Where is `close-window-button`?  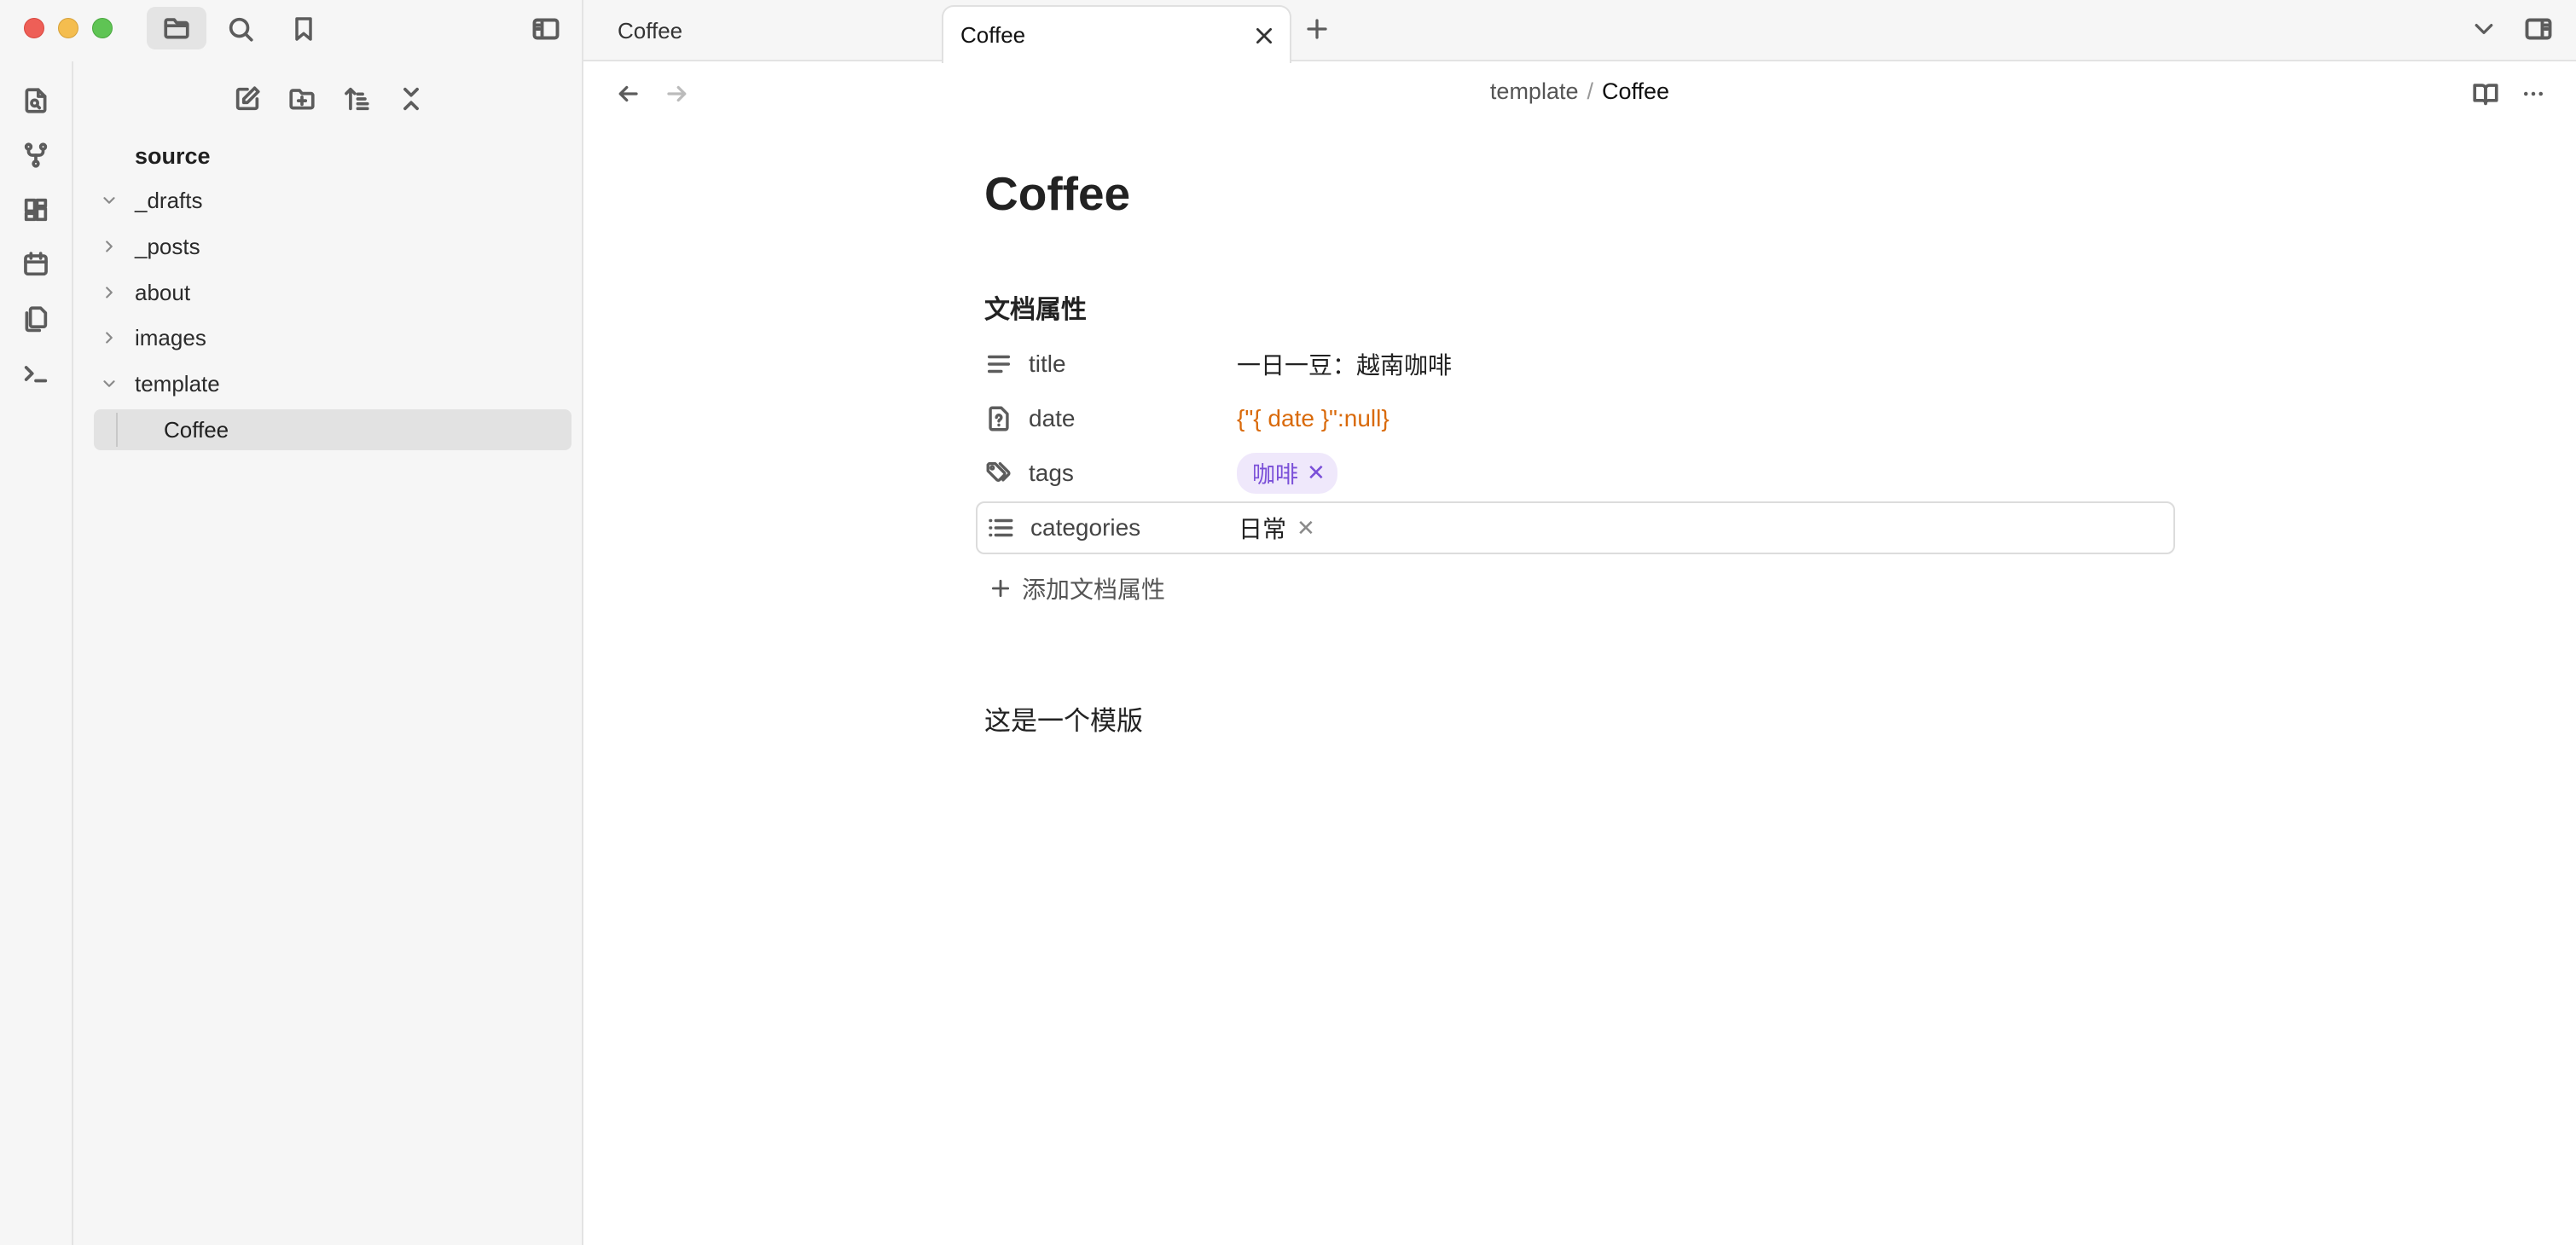
close-window-button is located at coordinates (34, 28).